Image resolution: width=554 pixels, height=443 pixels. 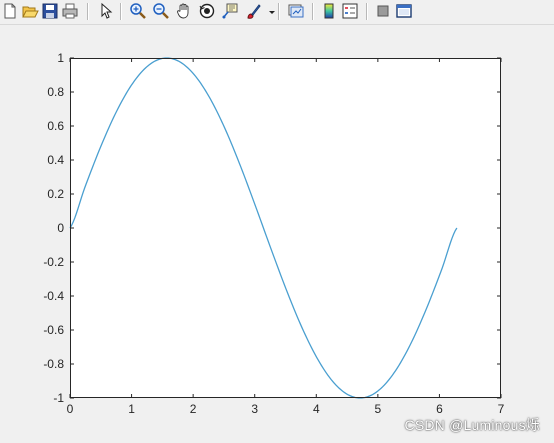 I want to click on y-tick-label: -0.4, so click(x=53, y=296).